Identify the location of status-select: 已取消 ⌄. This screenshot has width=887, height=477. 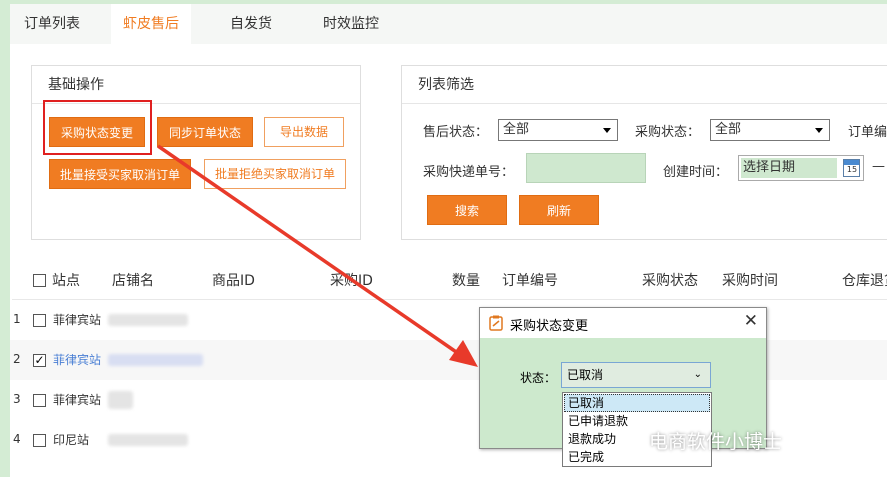
(636, 375).